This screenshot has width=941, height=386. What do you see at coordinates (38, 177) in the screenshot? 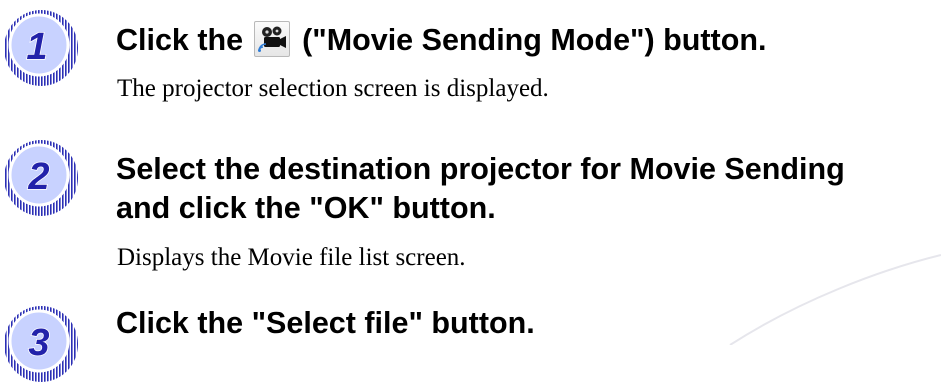
I see `step-number-2: 2` at bounding box center [38, 177].